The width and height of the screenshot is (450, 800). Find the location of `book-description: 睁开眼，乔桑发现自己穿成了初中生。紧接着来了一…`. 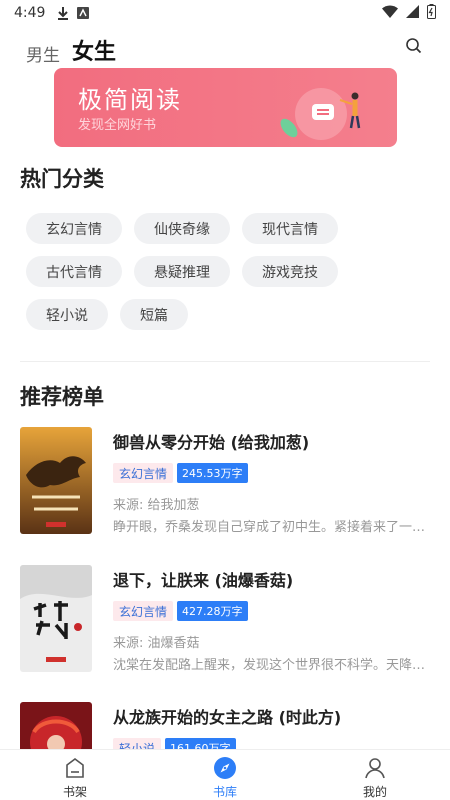

book-description: 睁开眼，乔桑发现自己穿成了初中生。紧接着来了一… is located at coordinates (269, 527).